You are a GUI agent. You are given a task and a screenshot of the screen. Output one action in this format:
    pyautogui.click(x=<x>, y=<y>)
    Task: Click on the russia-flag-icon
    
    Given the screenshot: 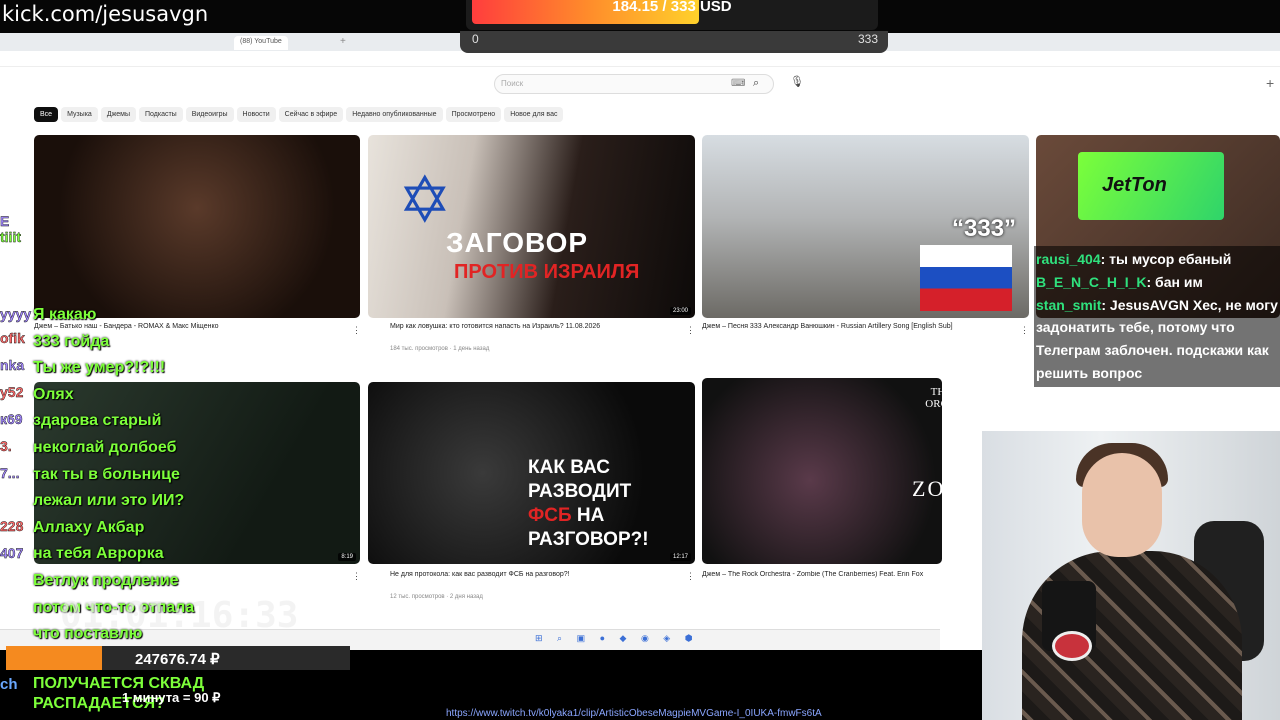 What is the action you would take?
    pyautogui.click(x=966, y=278)
    